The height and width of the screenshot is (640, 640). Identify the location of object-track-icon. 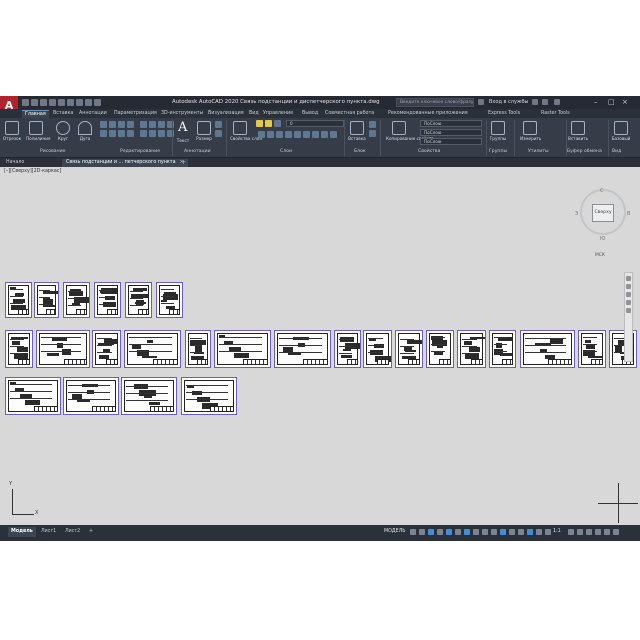
(458, 532).